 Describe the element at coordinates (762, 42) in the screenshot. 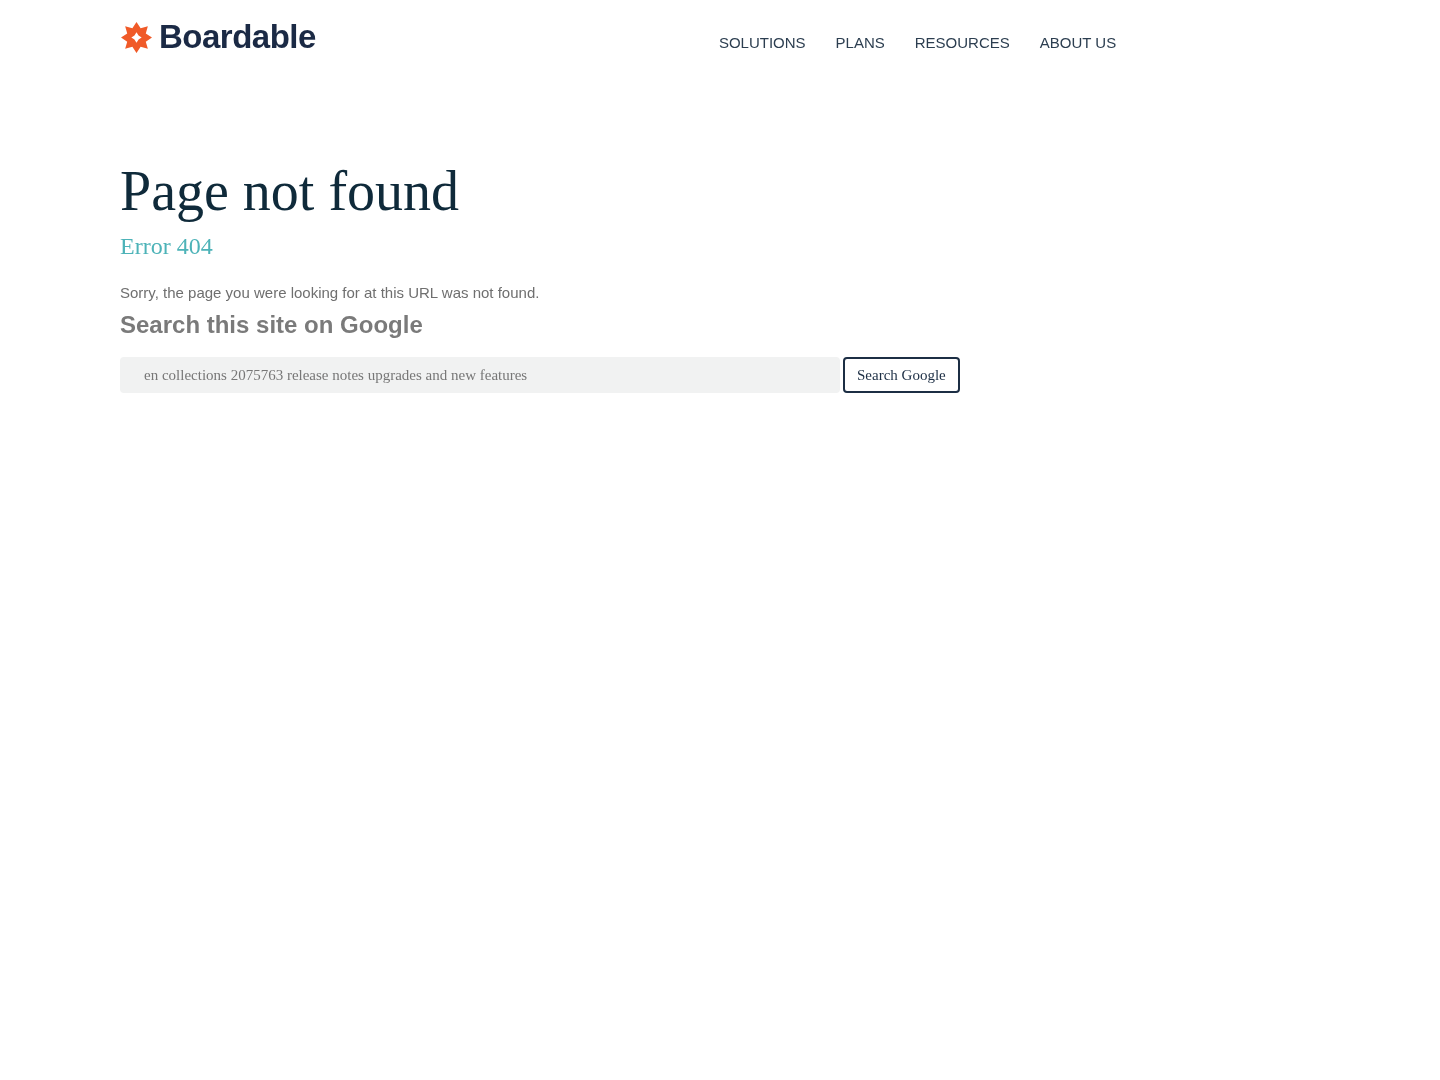

I see `nav-link: SOLUTIONS` at that location.